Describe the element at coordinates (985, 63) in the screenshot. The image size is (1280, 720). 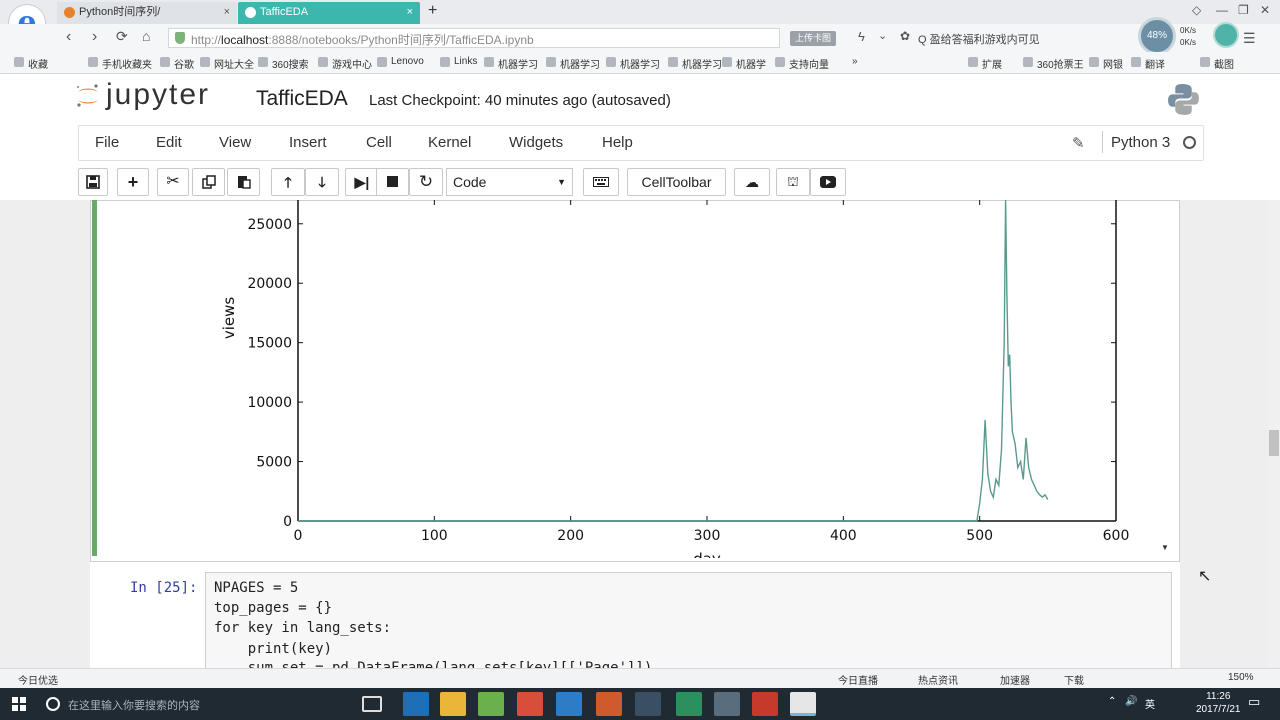
I see `bookmark-tool: 扩展` at that location.